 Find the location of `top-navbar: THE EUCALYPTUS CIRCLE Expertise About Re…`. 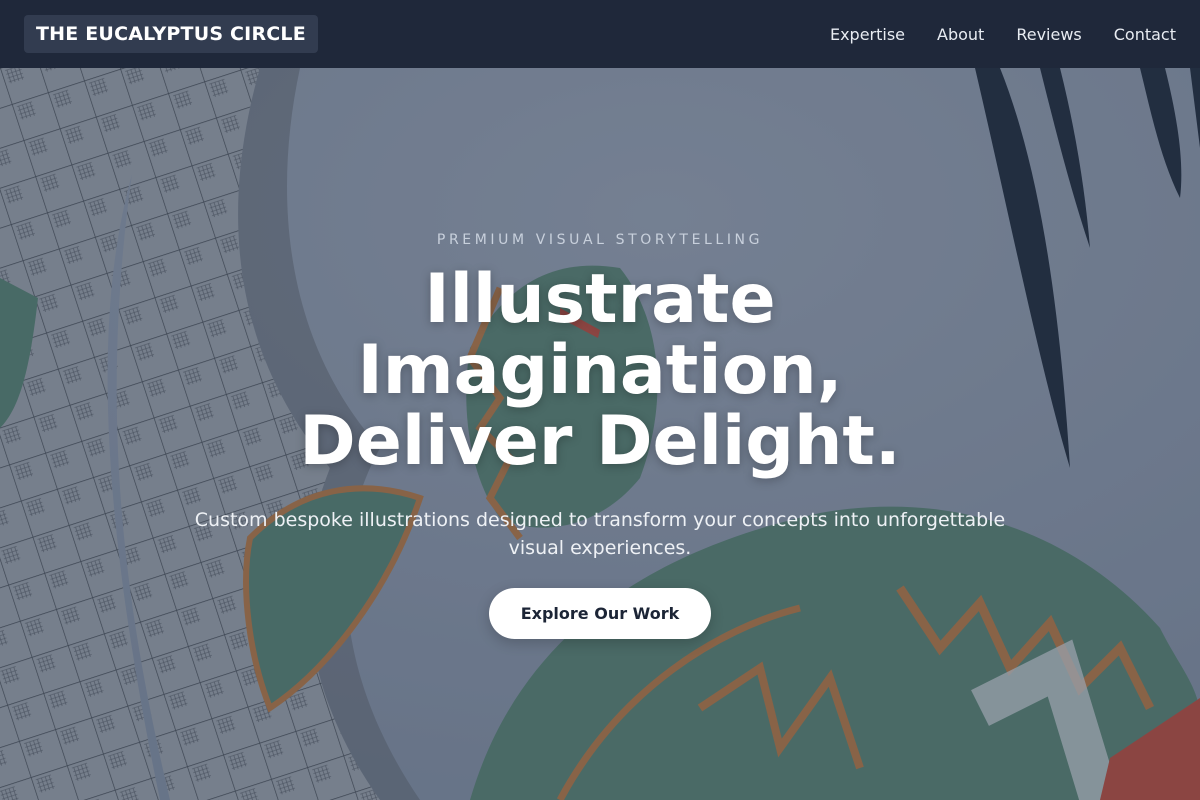

top-navbar: THE EUCALYPTUS CIRCLE Expertise About Re… is located at coordinates (600, 34).